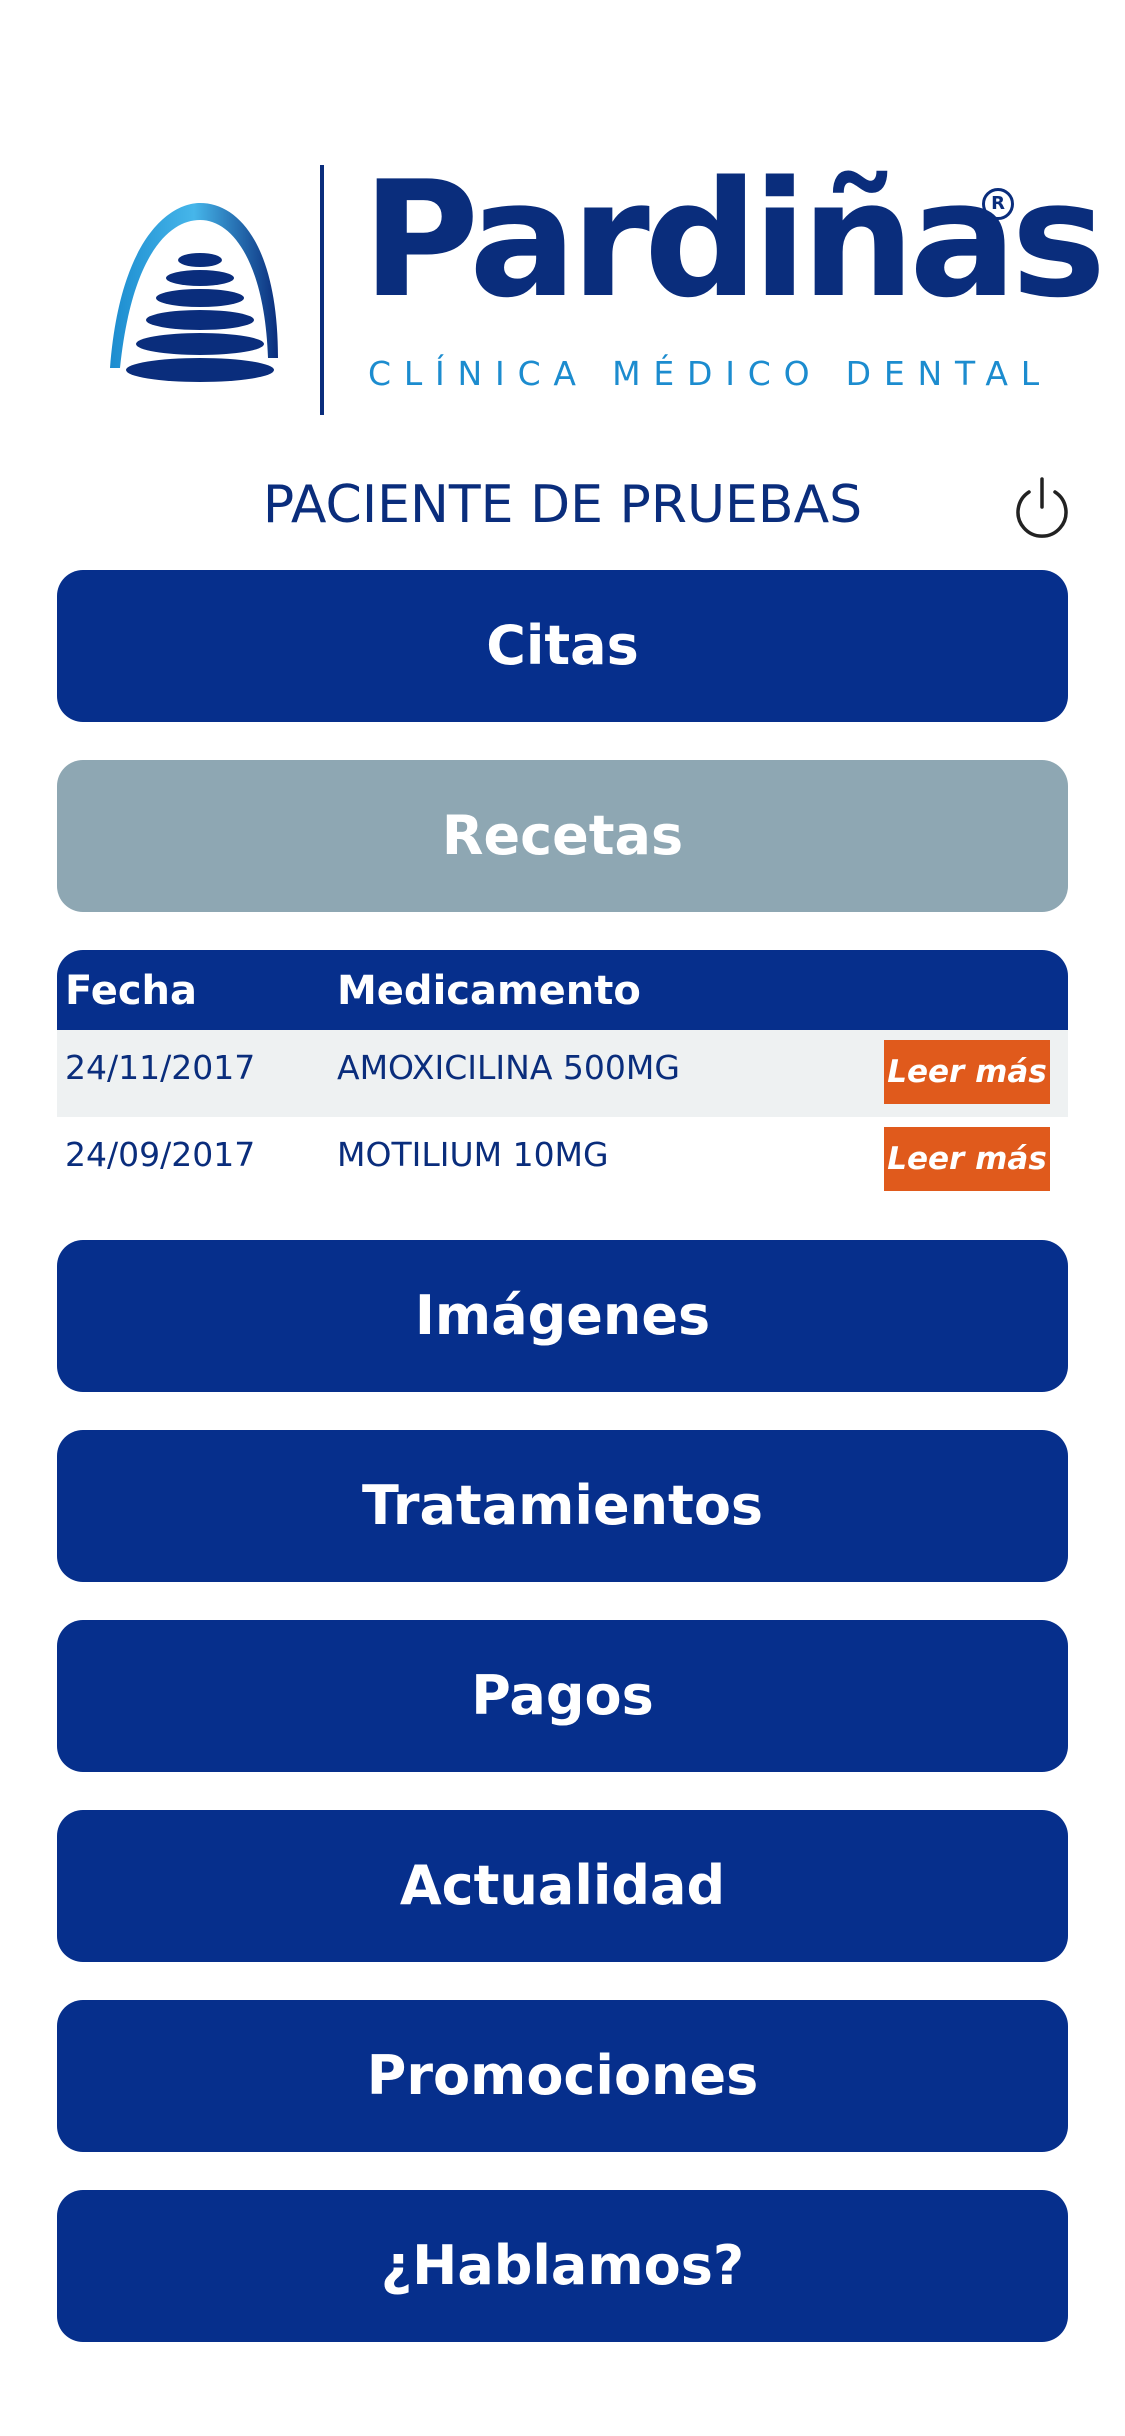 The image size is (1125, 2436). Describe the element at coordinates (562, 836) in the screenshot. I see `recetas-button: Recetas` at that location.